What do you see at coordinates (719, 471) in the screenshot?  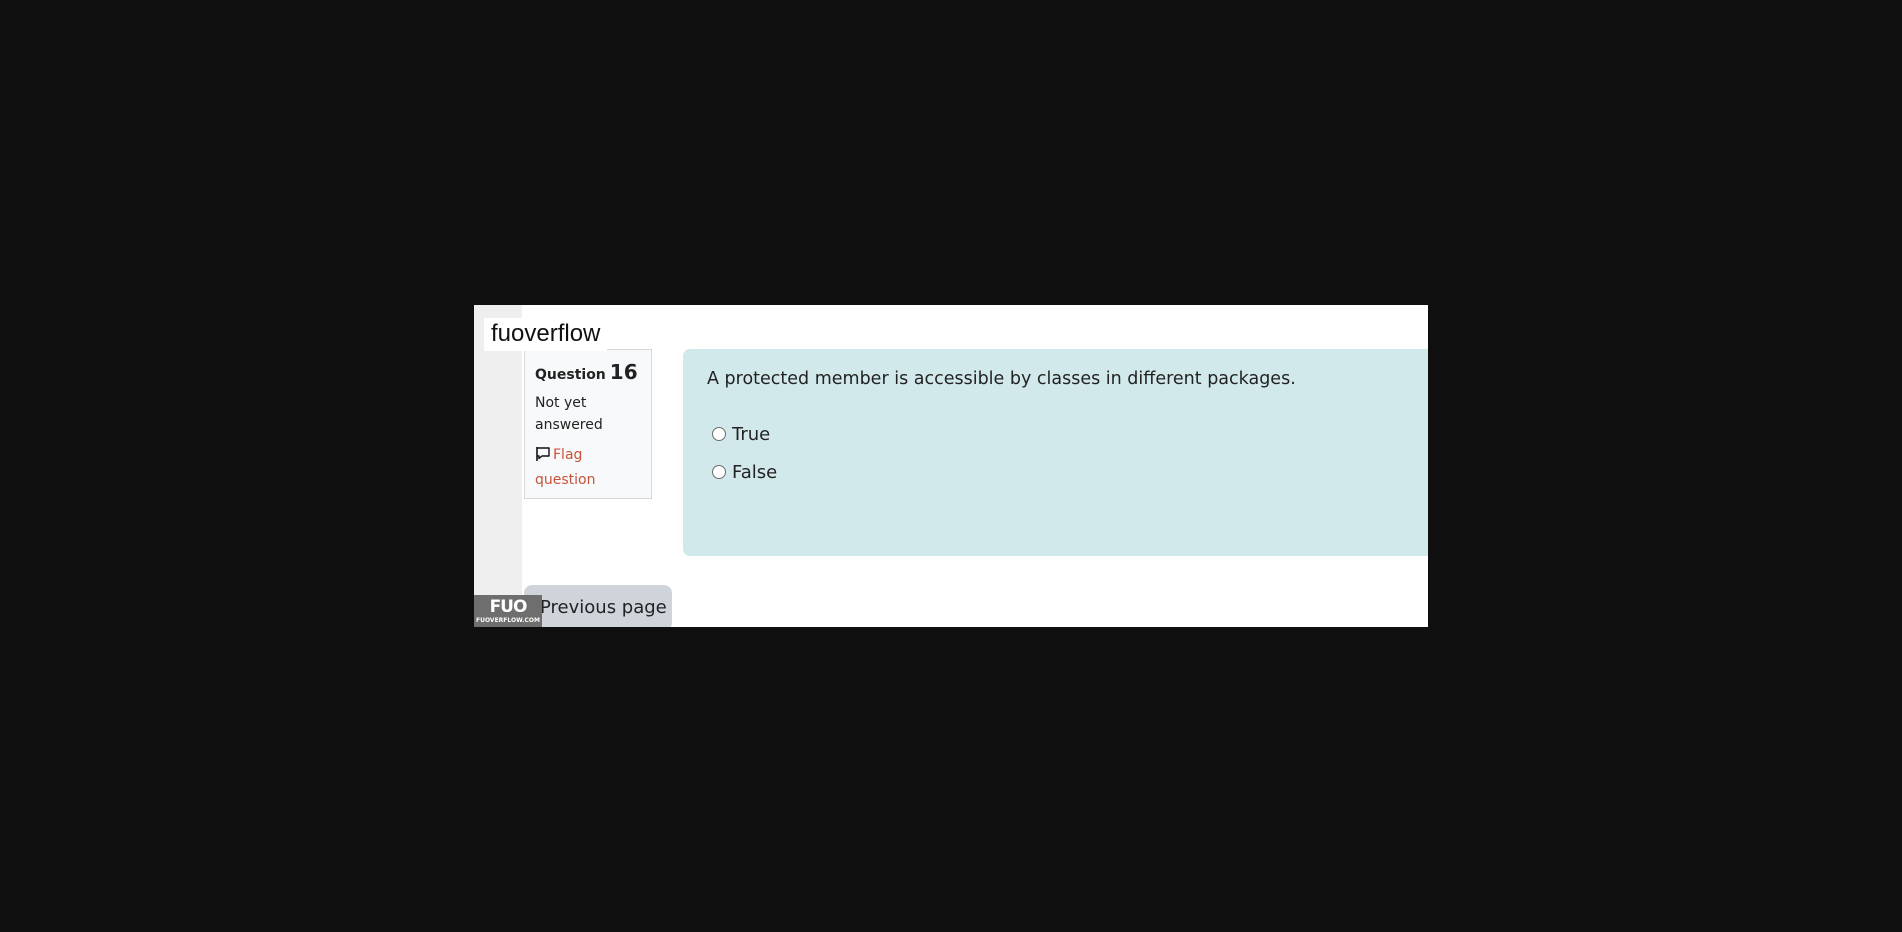 I see `radio-button-false` at bounding box center [719, 471].